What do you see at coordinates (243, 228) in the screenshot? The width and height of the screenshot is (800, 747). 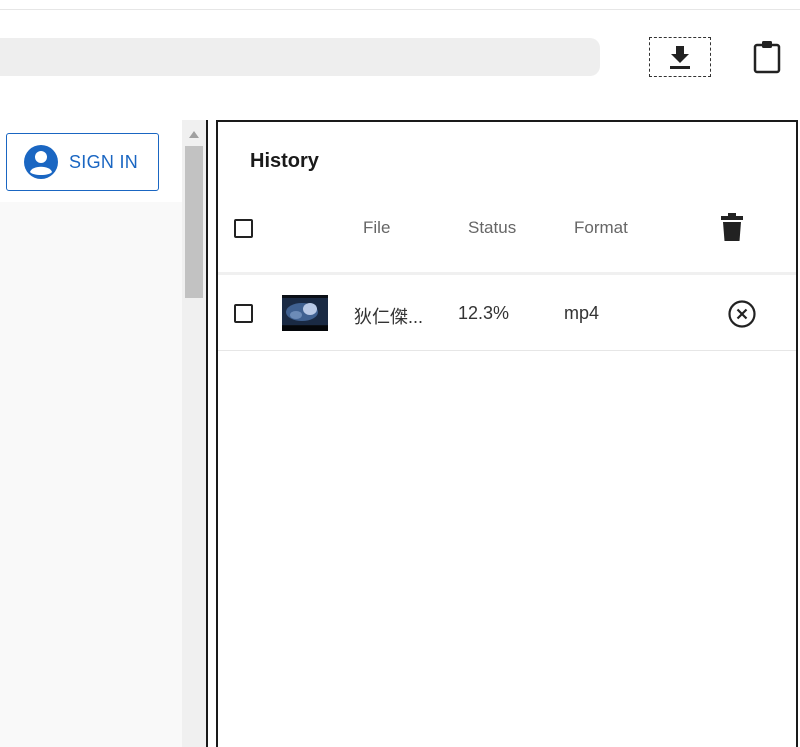 I see `select-all-checkbox` at bounding box center [243, 228].